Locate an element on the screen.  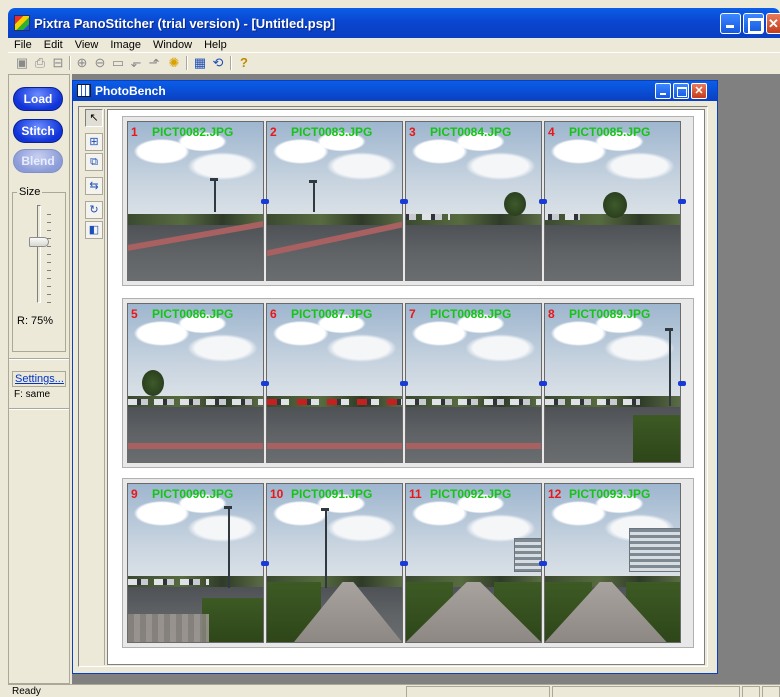
panel-separator is located at coordinates (39, 409).